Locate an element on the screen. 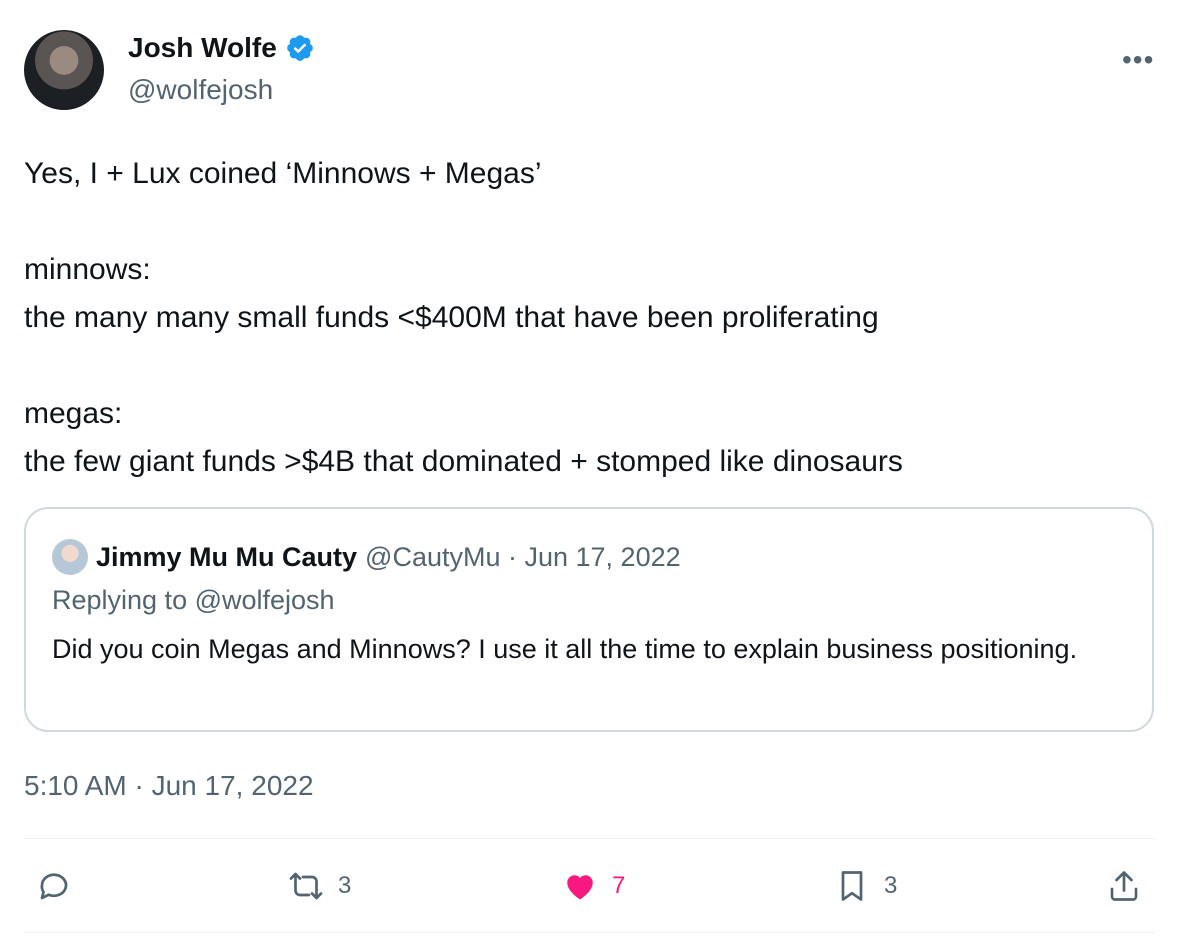 This screenshot has height=944, width=1182. heart-icon is located at coordinates (580, 887).